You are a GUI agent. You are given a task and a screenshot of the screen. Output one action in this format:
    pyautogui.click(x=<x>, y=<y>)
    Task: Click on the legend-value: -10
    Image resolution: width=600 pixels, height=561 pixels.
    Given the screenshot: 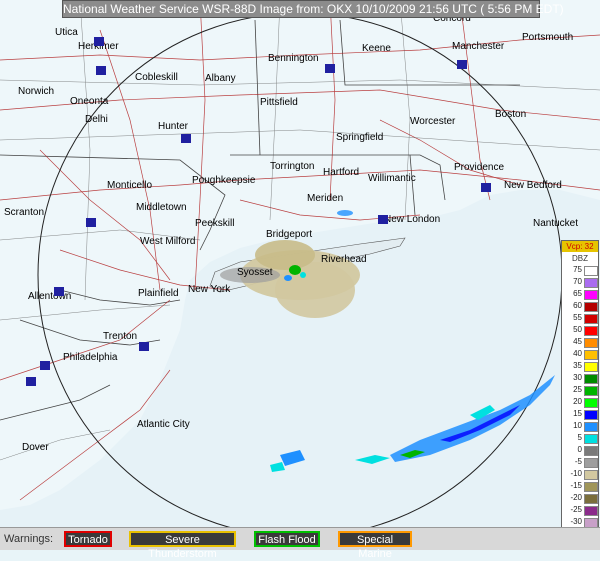 What is the action you would take?
    pyautogui.click(x=576, y=473)
    